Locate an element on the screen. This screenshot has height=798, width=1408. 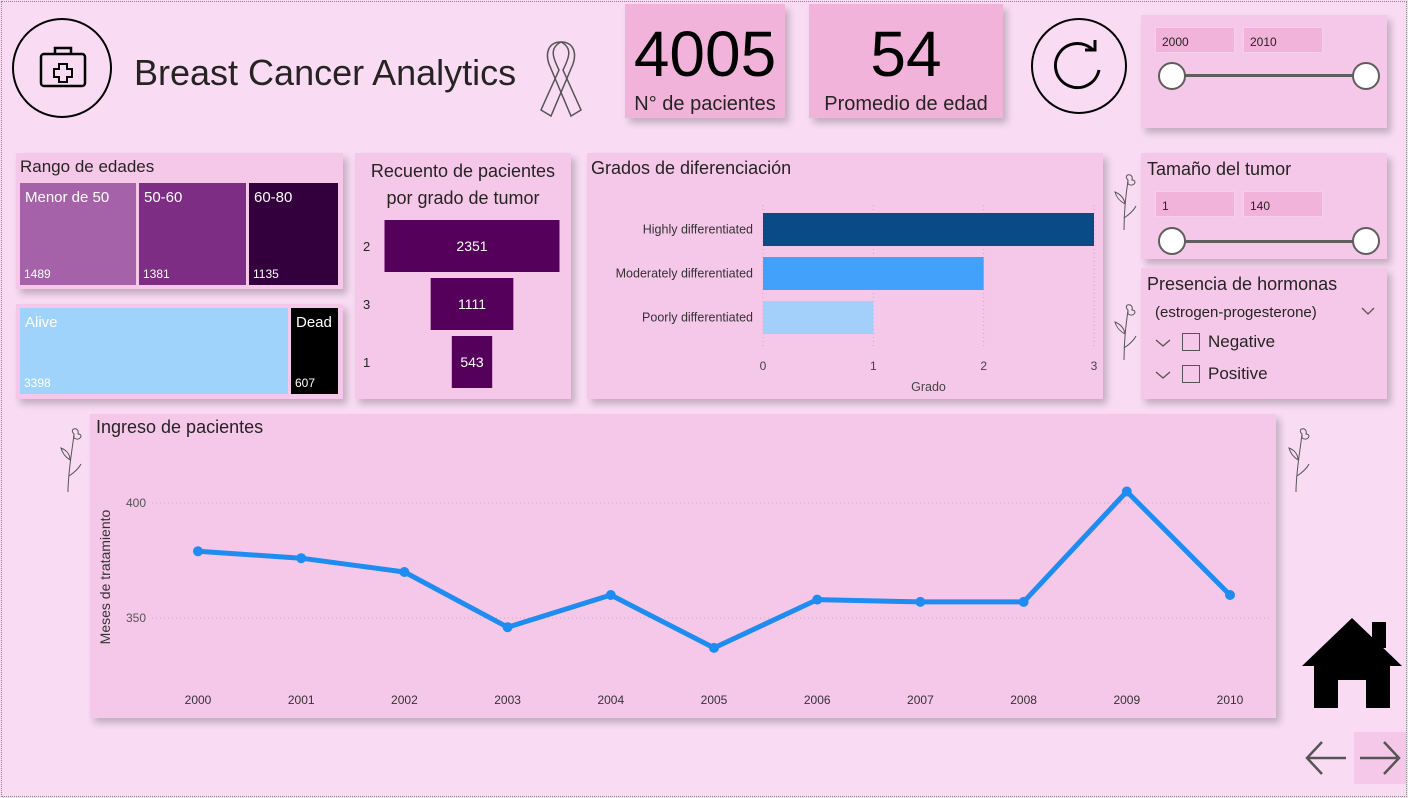
series-line is located at coordinates (714, 570).